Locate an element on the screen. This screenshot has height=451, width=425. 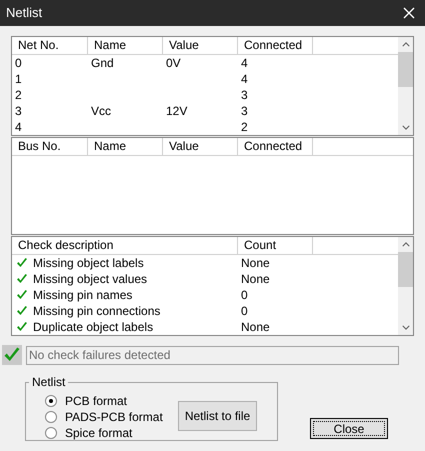
status-field: No check failures detected is located at coordinates (212, 355).